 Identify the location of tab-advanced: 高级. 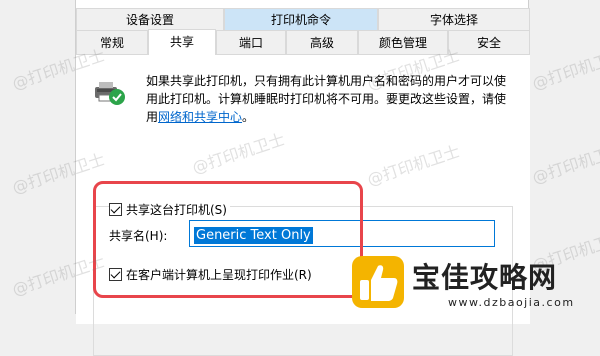
(322, 42).